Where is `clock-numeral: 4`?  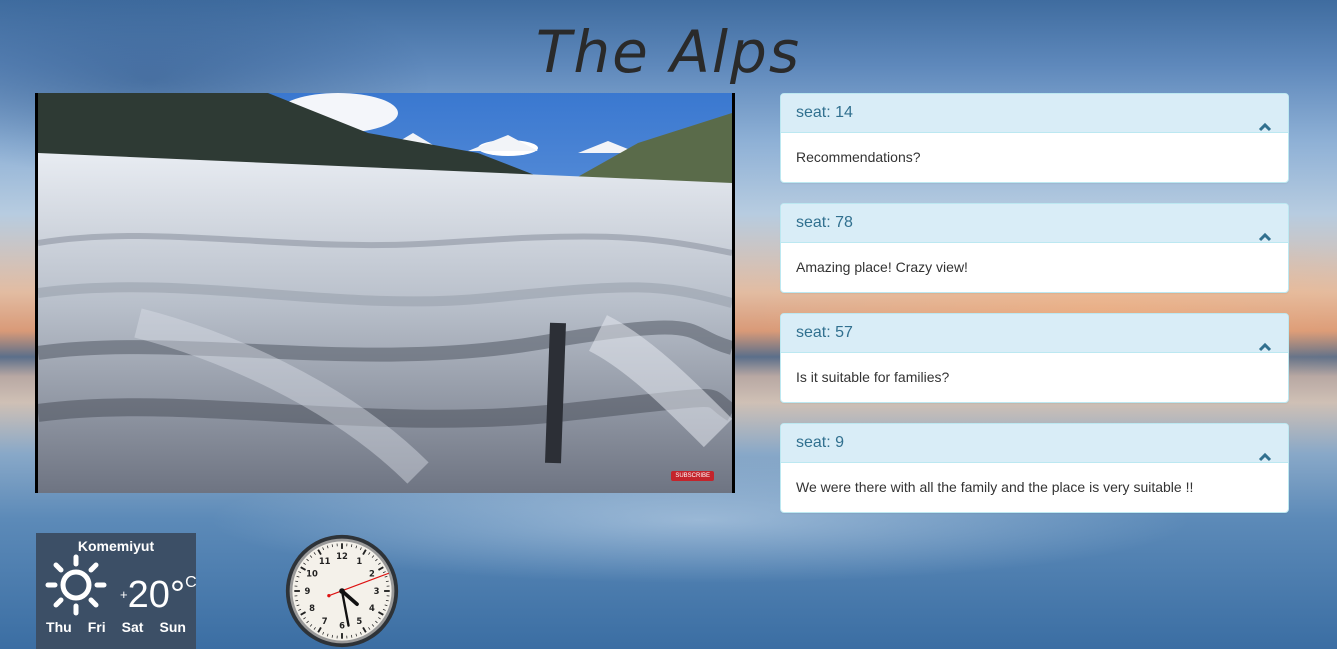 clock-numeral: 4 is located at coordinates (372, 608).